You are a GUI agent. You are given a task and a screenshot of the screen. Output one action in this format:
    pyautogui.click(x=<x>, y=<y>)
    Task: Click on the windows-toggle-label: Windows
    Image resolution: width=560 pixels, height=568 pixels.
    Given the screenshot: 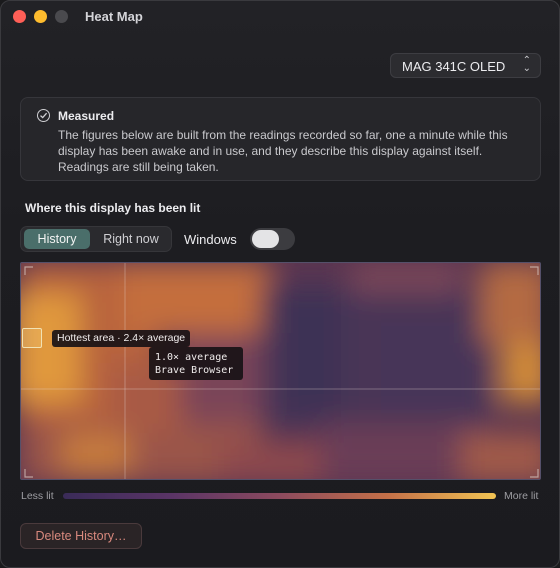 What is the action you would take?
    pyautogui.click(x=210, y=239)
    